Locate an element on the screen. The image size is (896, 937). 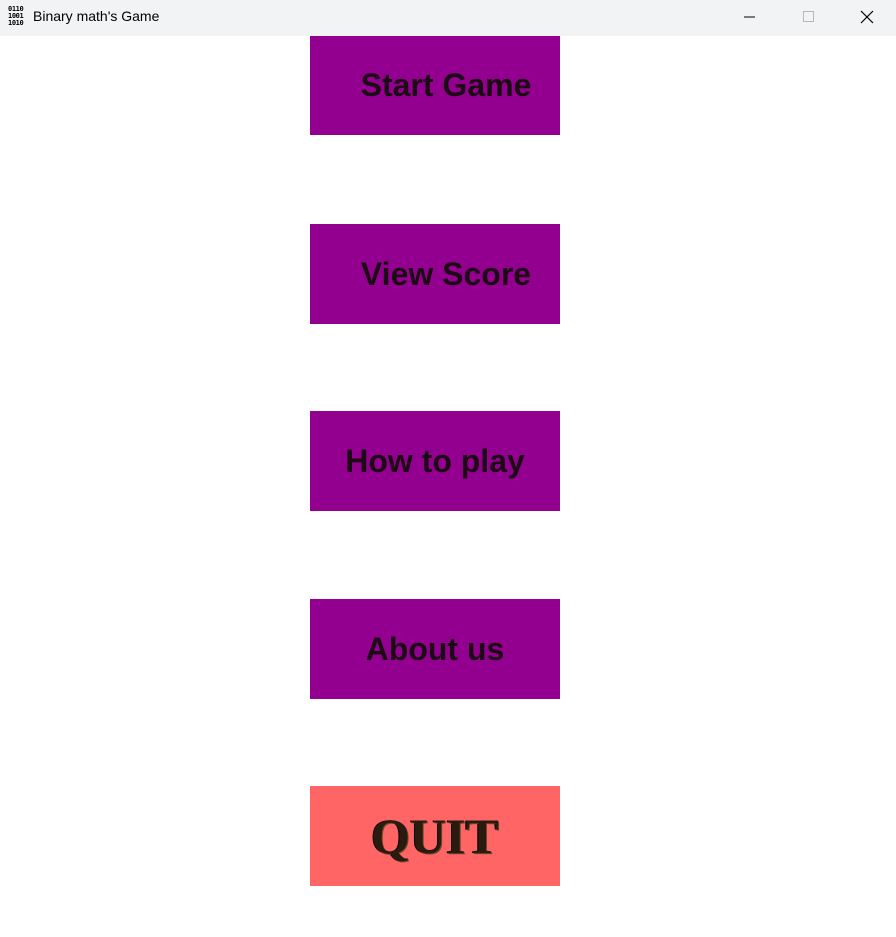
title-bar: 0110 1001 1010 Binary math's Game is located at coordinates (448, 18).